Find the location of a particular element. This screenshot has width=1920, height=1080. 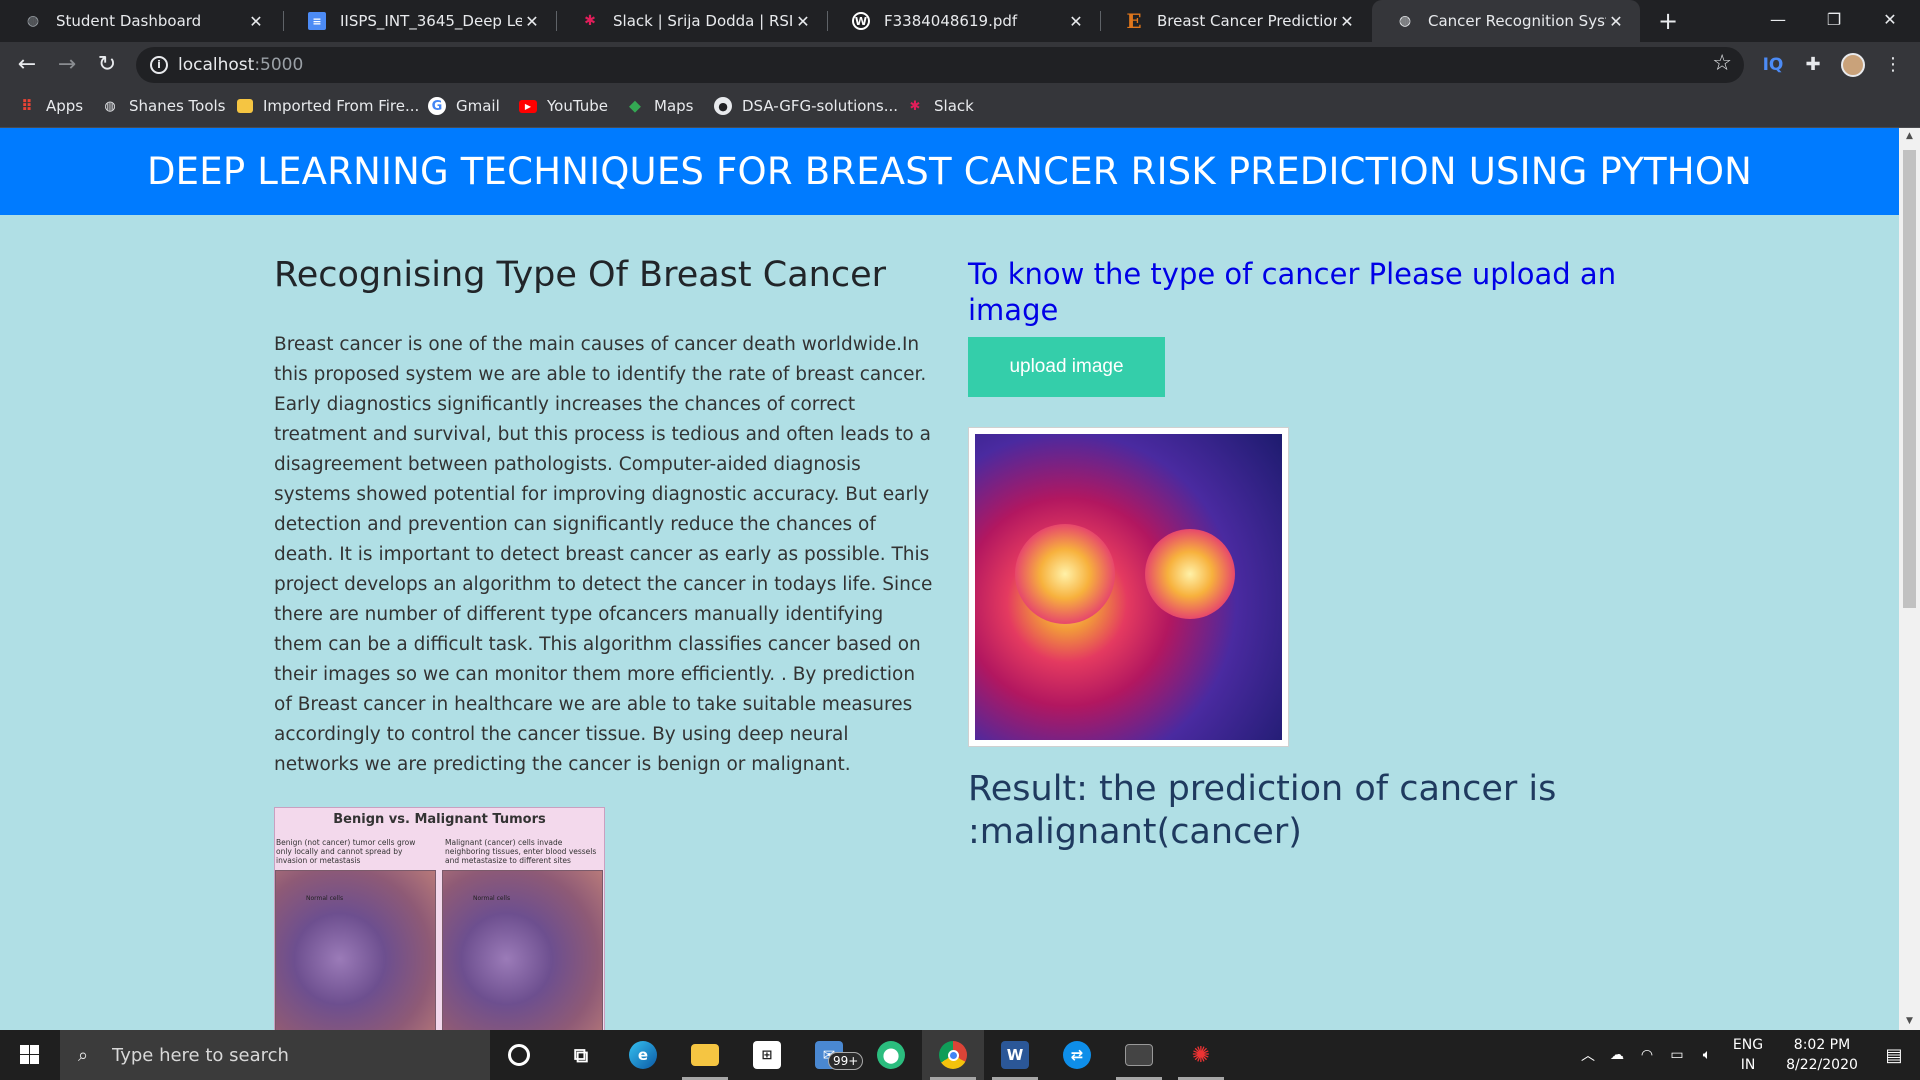

apps-grid-icon: ⠿ is located at coordinates (27, 106).